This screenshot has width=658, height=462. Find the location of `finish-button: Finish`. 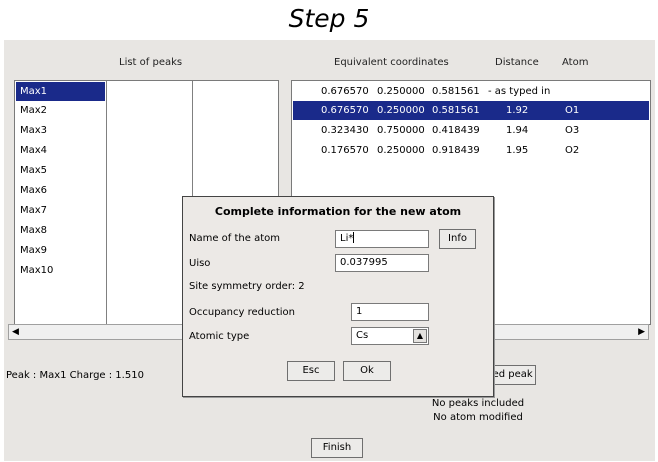

finish-button: Finish is located at coordinates (337, 448).